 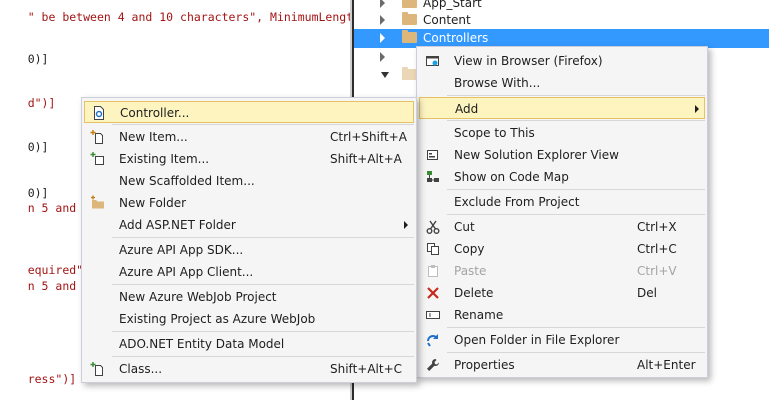 I want to click on menu-item-label: Delete, so click(x=474, y=293).